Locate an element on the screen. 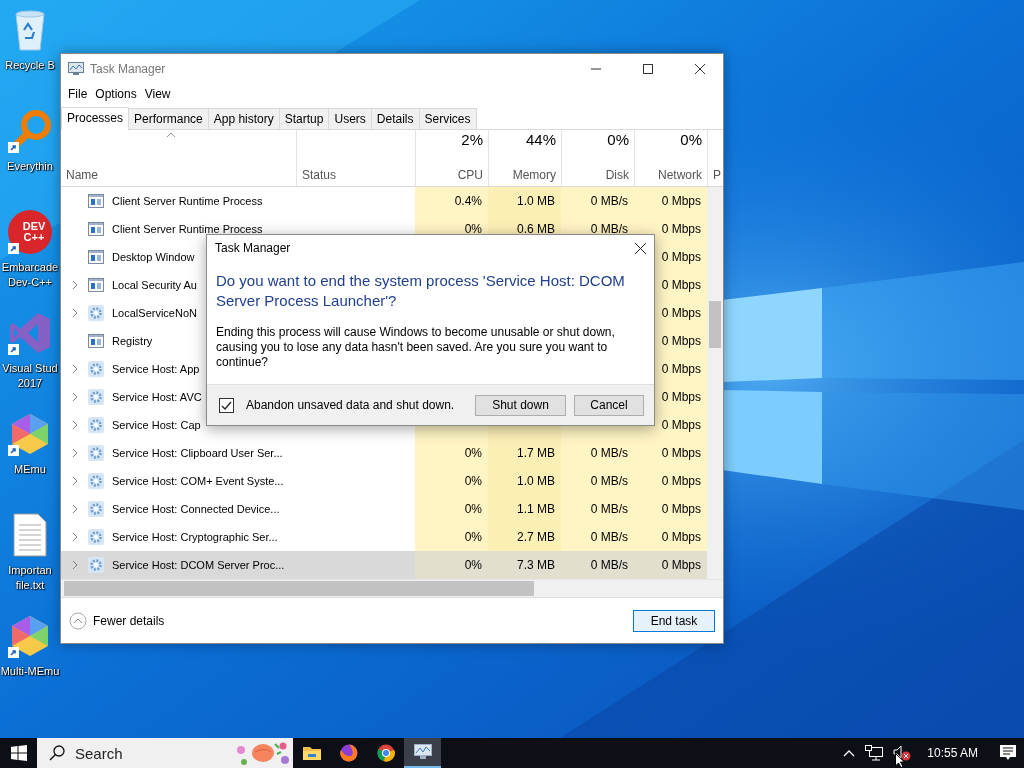 Image resolution: width=1024 pixels, height=768 pixels. collapse-icon is located at coordinates (78, 620).